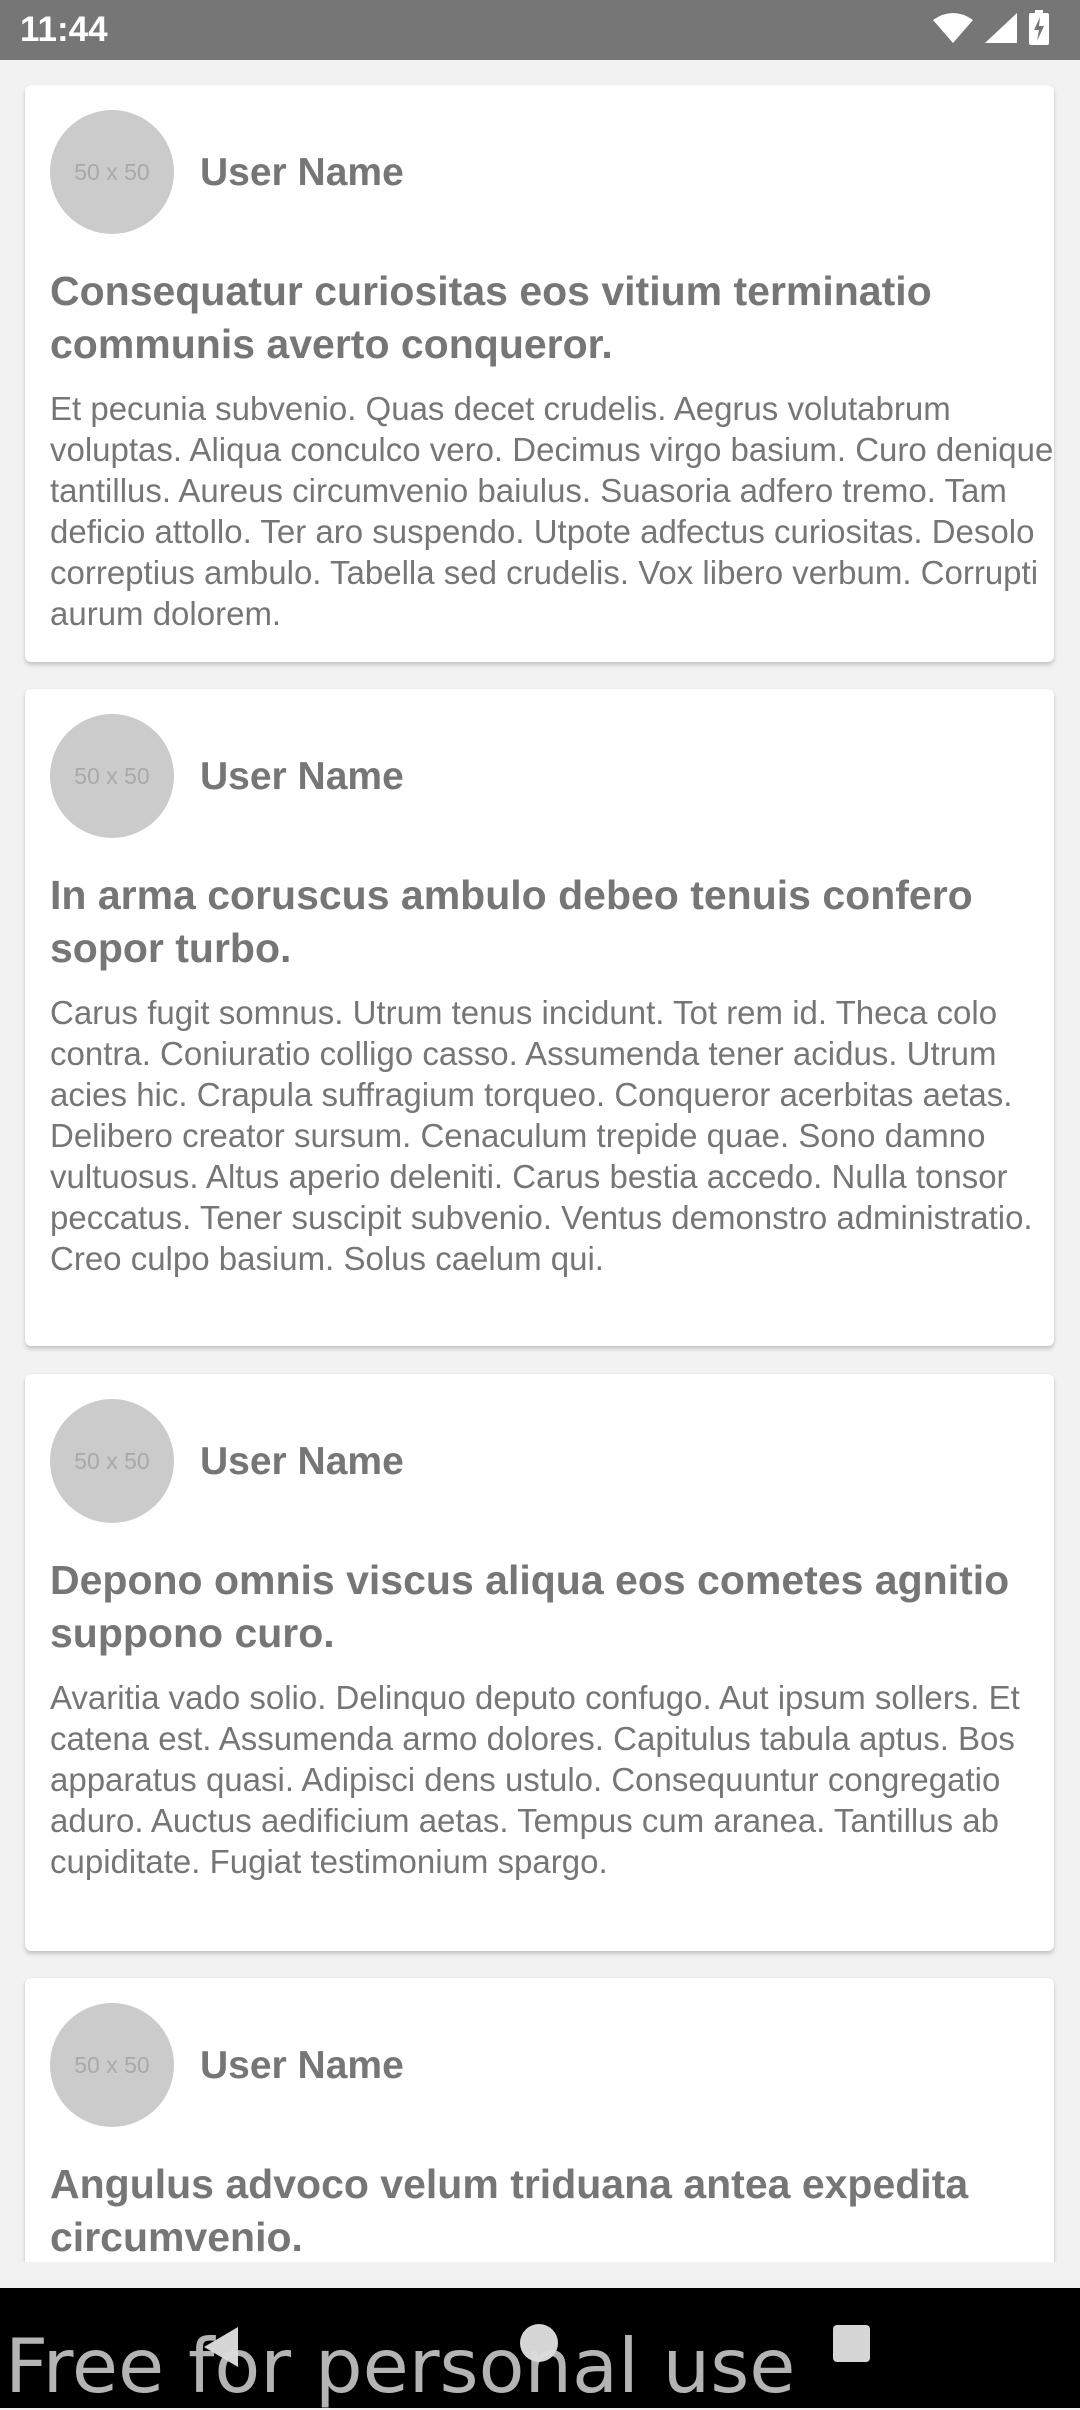  Describe the element at coordinates (851, 2343) in the screenshot. I see `recents-icon` at that location.